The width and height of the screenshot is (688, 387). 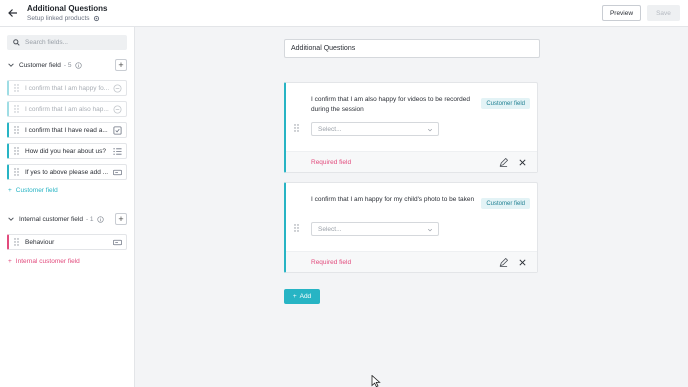 I want to click on save-button: Save, so click(x=663, y=13).